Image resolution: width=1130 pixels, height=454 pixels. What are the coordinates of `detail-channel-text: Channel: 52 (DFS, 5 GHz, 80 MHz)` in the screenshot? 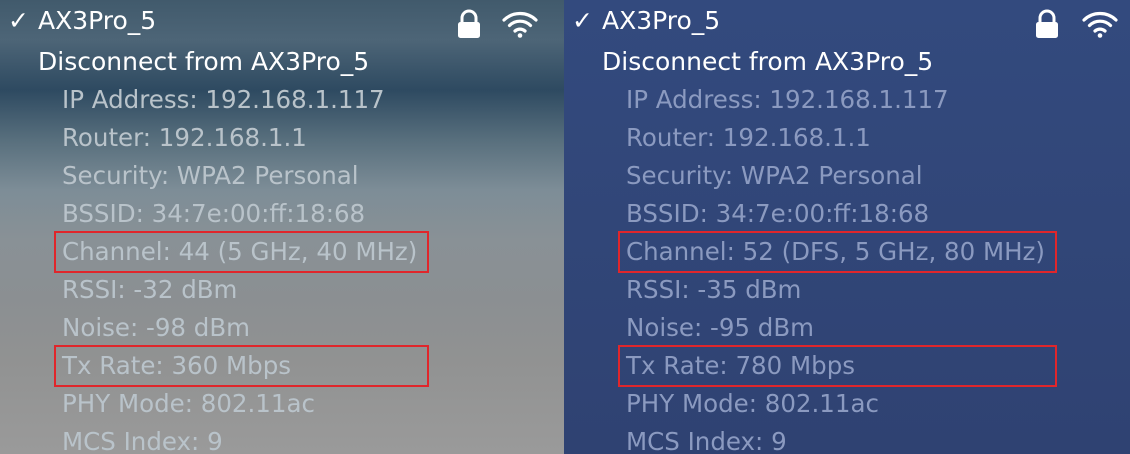 It's located at (835, 251).